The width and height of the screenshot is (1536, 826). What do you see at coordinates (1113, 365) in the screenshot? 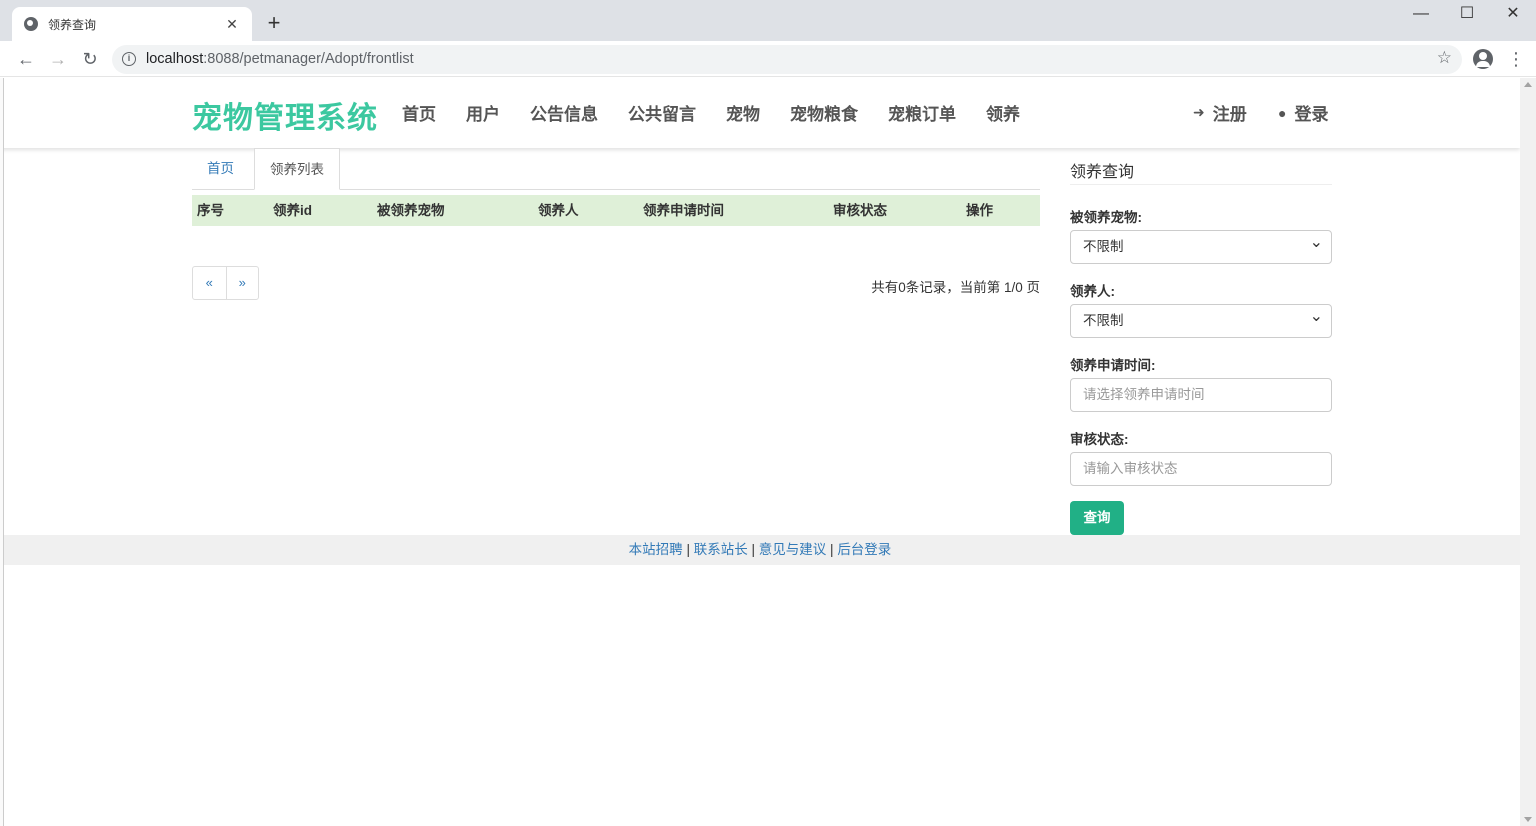
I see `apply-time-label: 领养申请时间:` at bounding box center [1113, 365].